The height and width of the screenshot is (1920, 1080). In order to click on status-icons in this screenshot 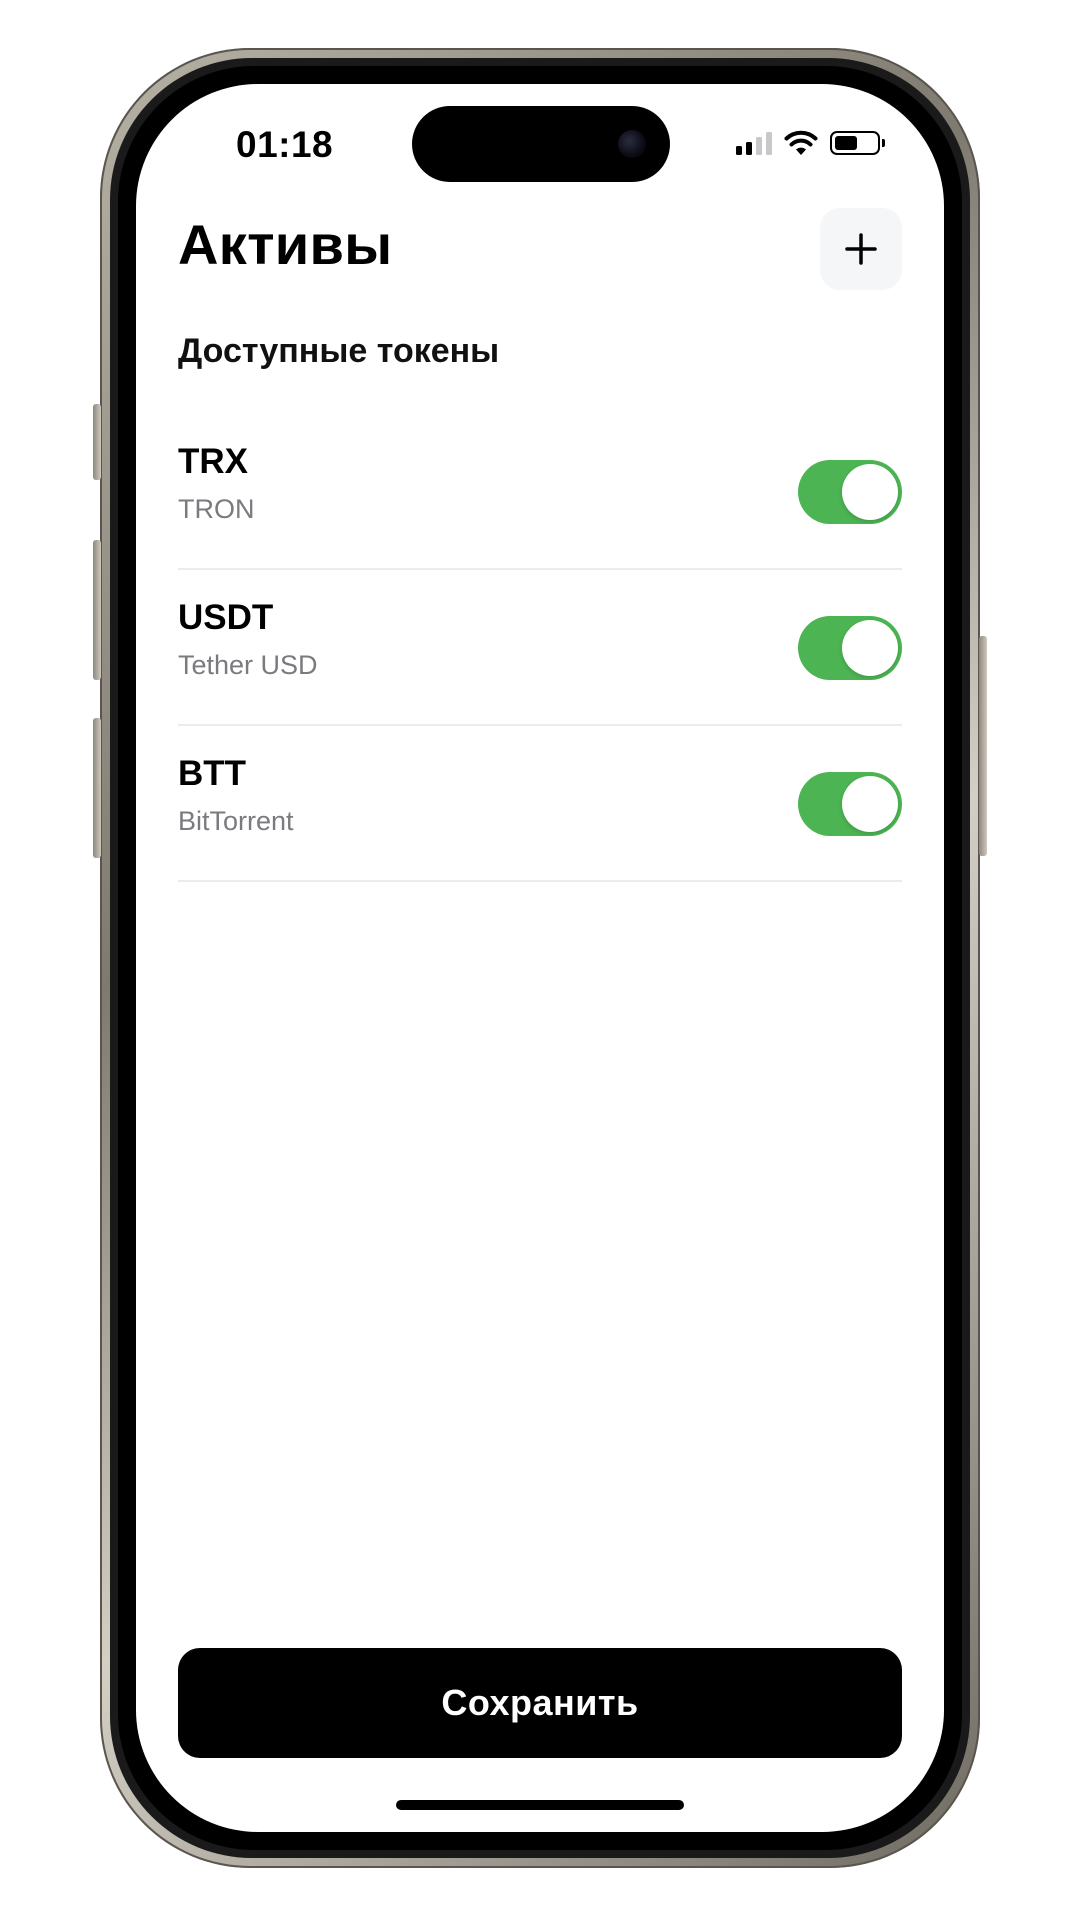, I will do `click(810, 143)`.